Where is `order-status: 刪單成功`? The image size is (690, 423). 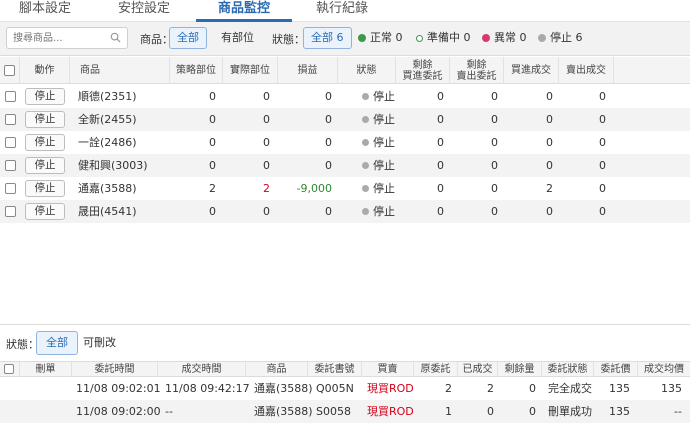 order-status: 刪單成功 is located at coordinates (570, 411).